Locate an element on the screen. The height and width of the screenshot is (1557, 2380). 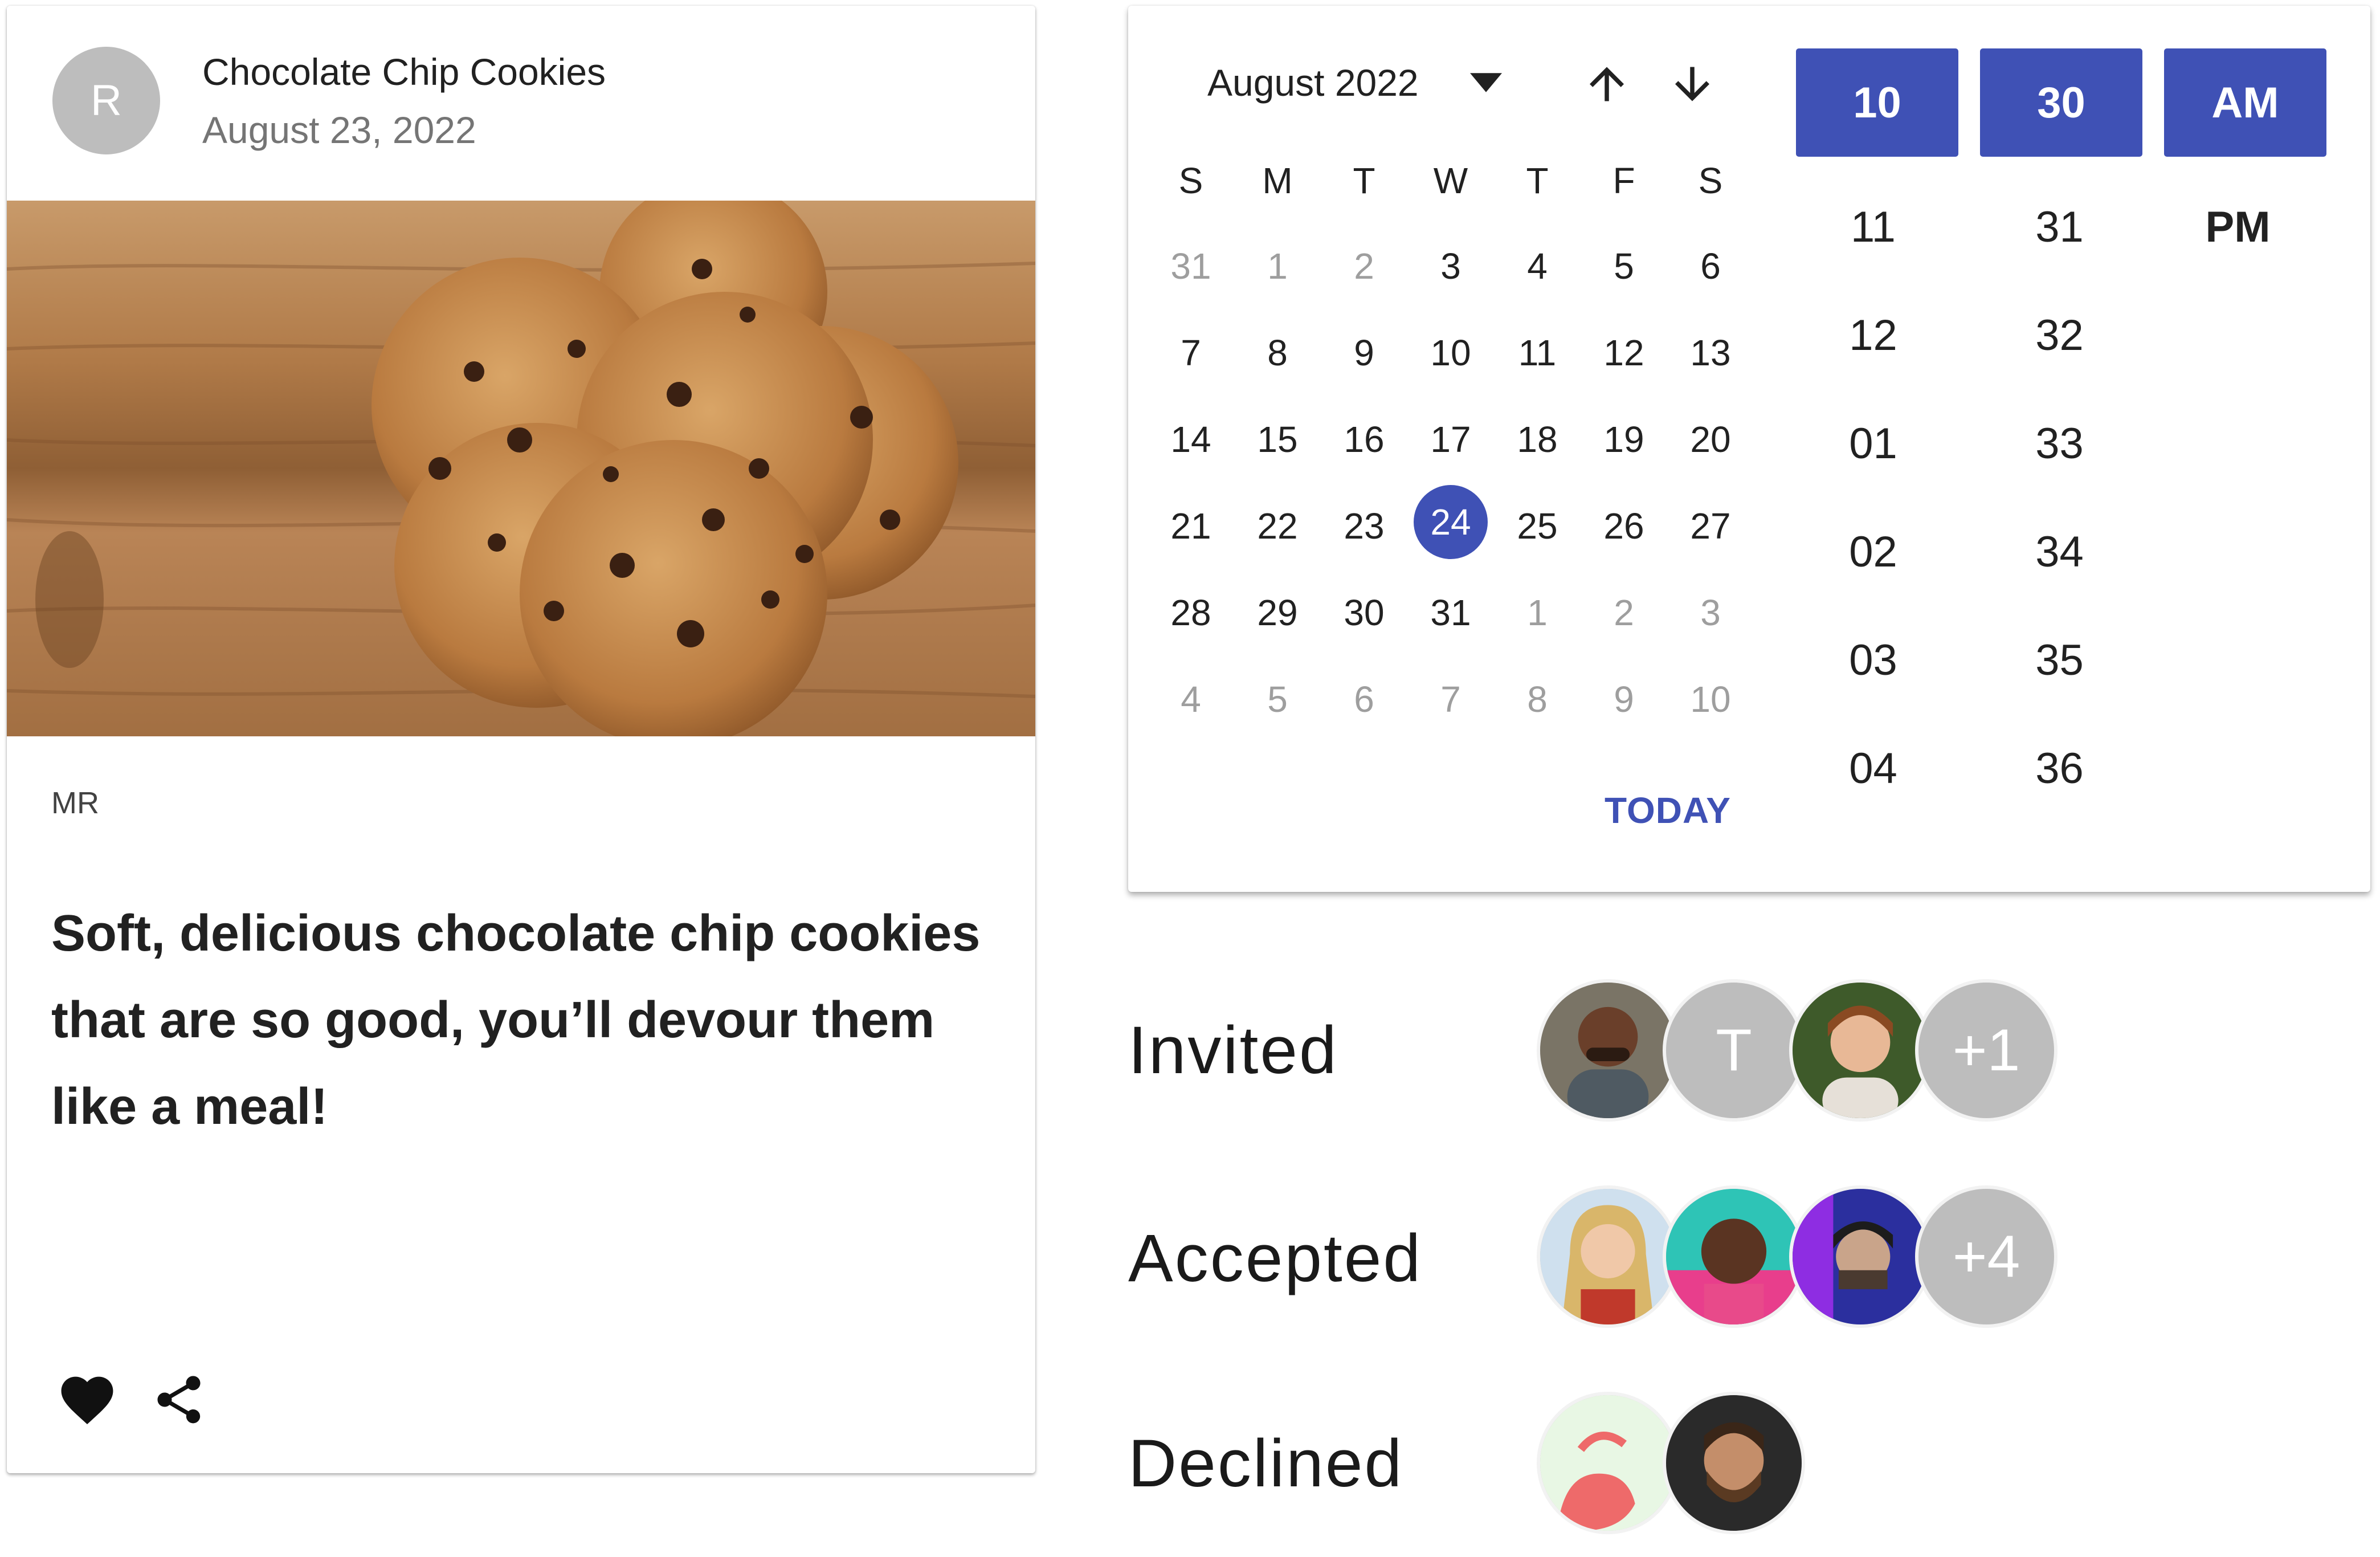
card-date: August 23, 2022 is located at coordinates (339, 130).